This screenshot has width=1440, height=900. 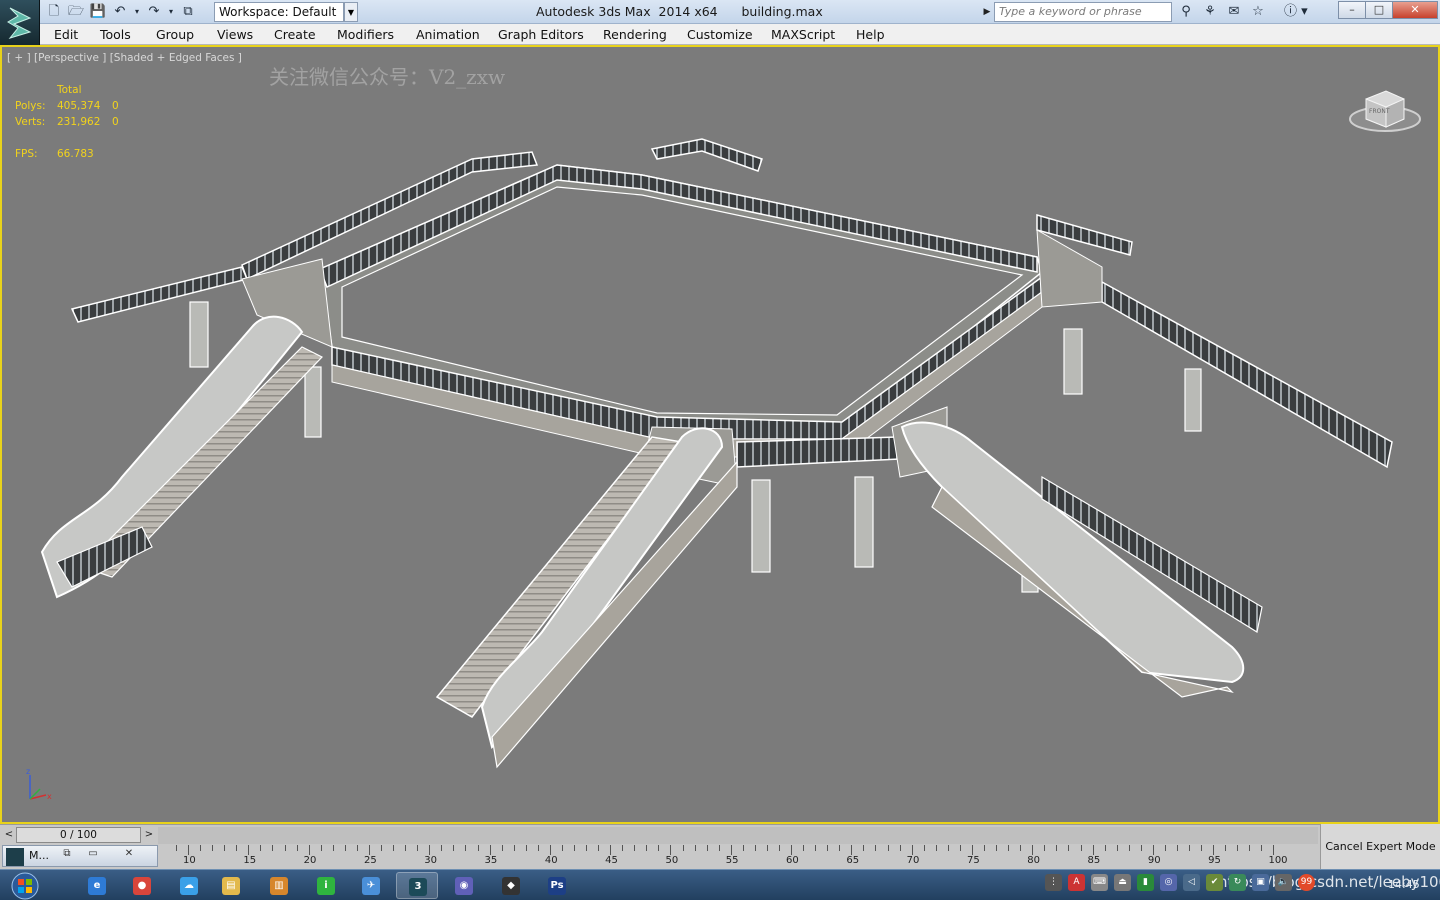 What do you see at coordinates (464, 885) in the screenshot?
I see `taskbar-app-media: ◉` at bounding box center [464, 885].